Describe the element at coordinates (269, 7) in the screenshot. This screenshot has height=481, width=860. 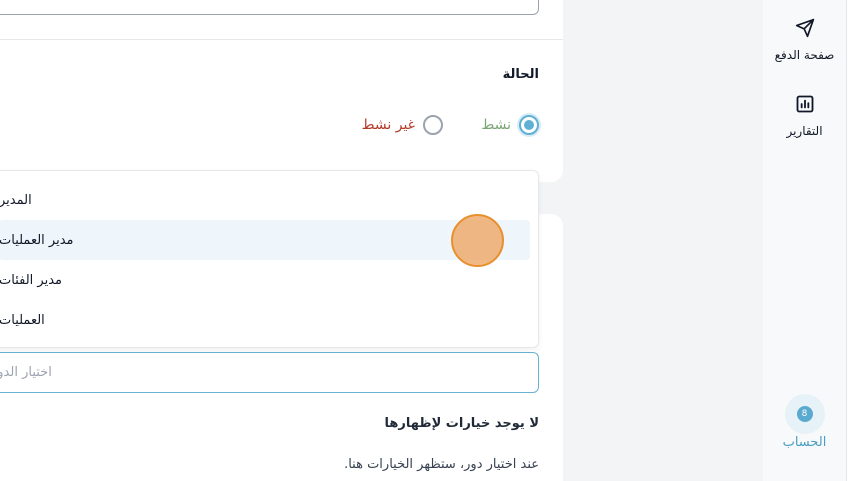
I see `previous-field-input` at that location.